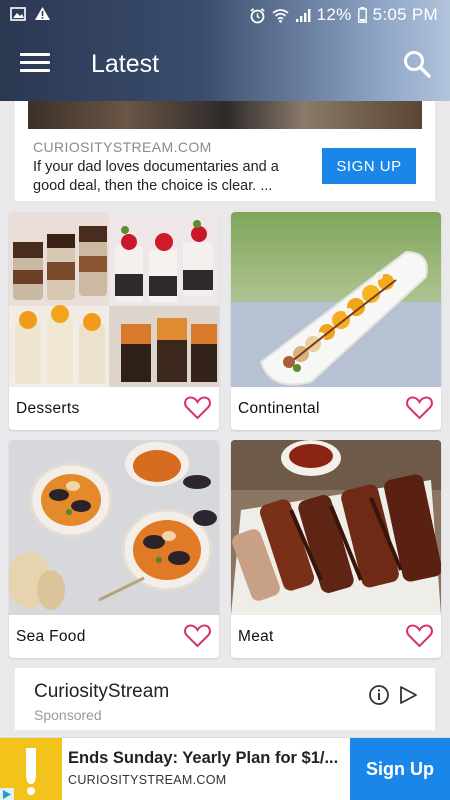  I want to click on signal-icon, so click(303, 15).